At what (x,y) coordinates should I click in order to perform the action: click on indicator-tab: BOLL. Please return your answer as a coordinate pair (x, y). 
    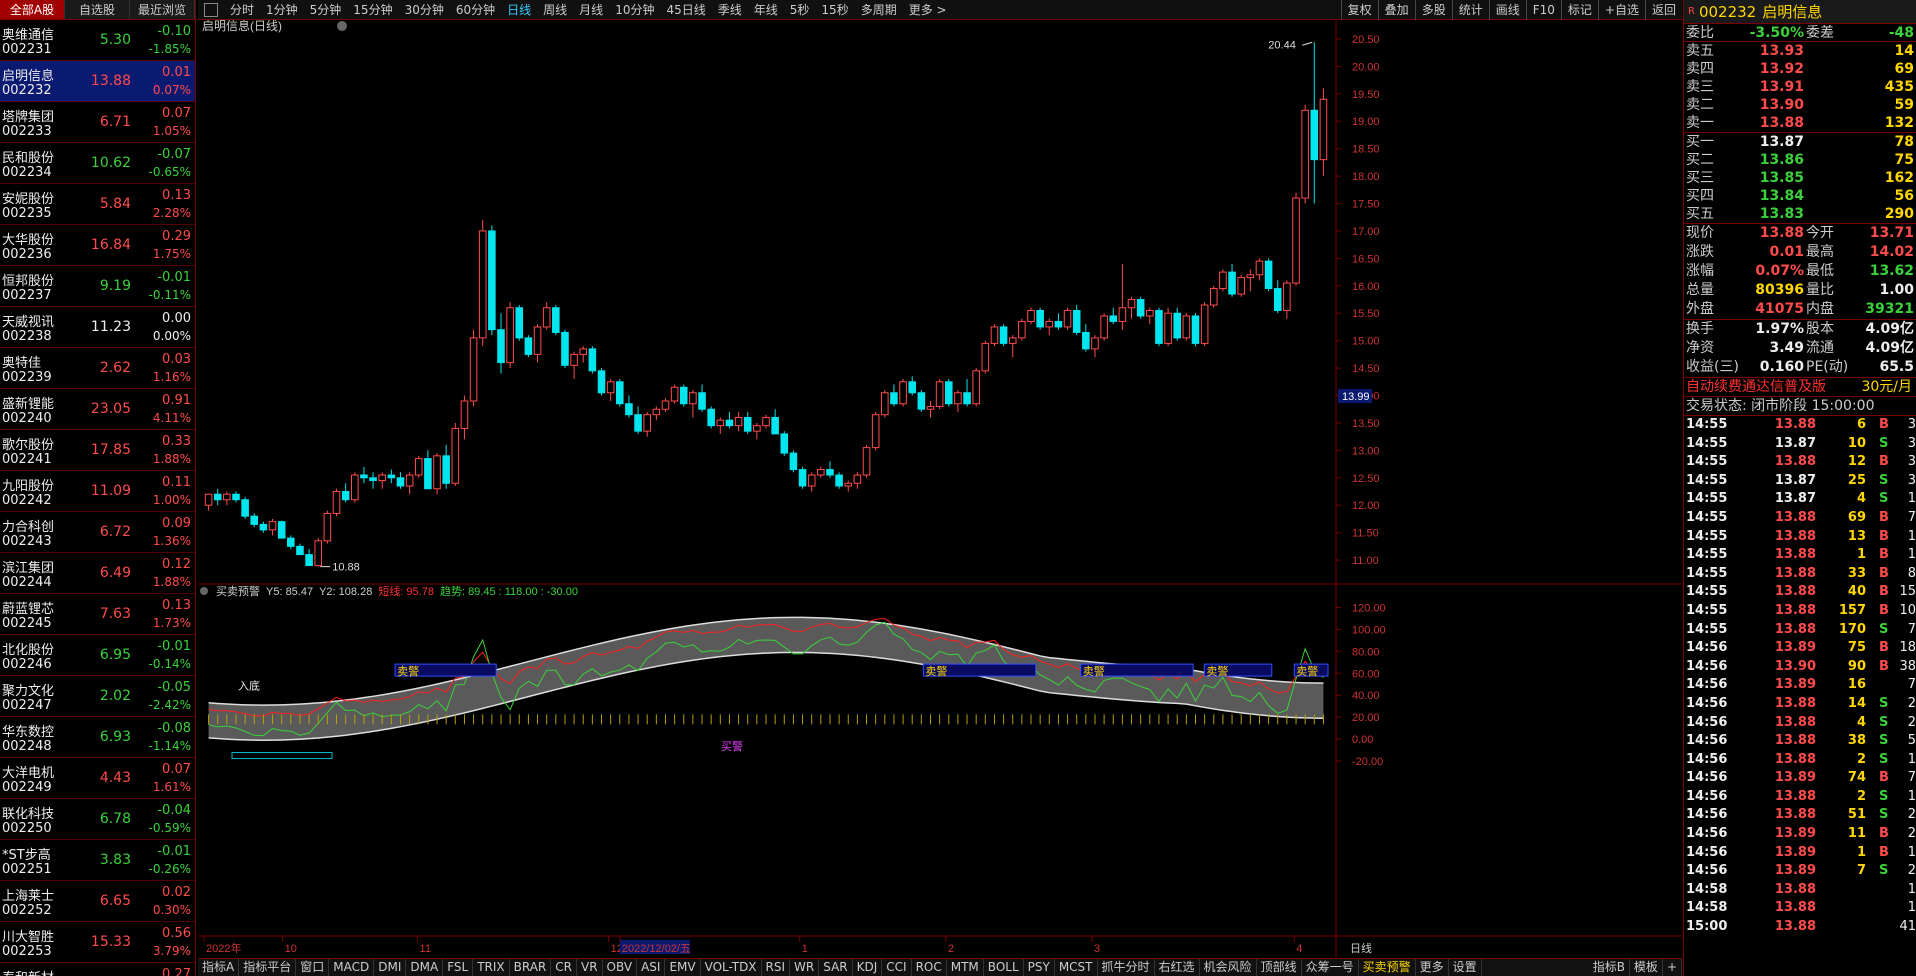
    Looking at the image, I should click on (1004, 967).